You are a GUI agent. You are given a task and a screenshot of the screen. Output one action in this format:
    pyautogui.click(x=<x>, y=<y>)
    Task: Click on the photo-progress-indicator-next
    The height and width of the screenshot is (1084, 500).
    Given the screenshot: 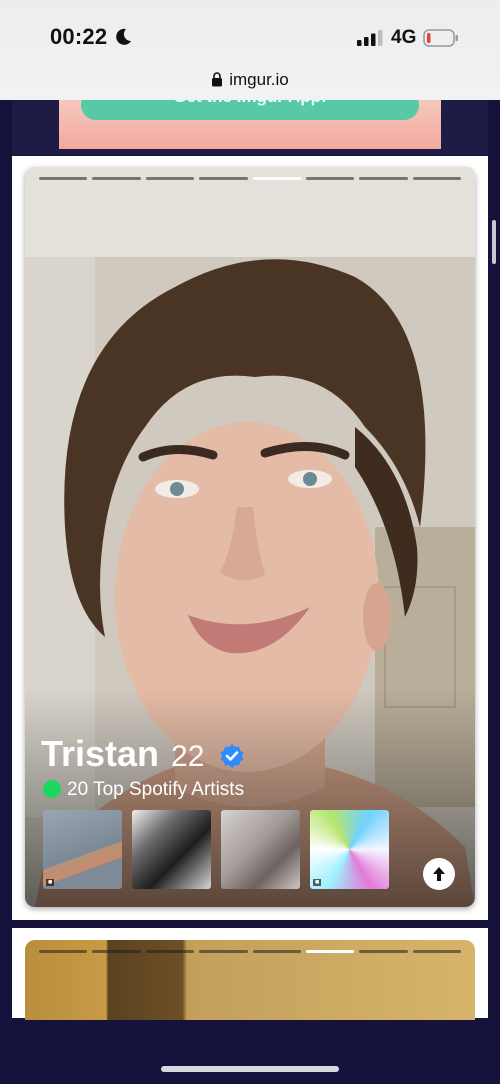 What is the action you would take?
    pyautogui.click(x=250, y=952)
    